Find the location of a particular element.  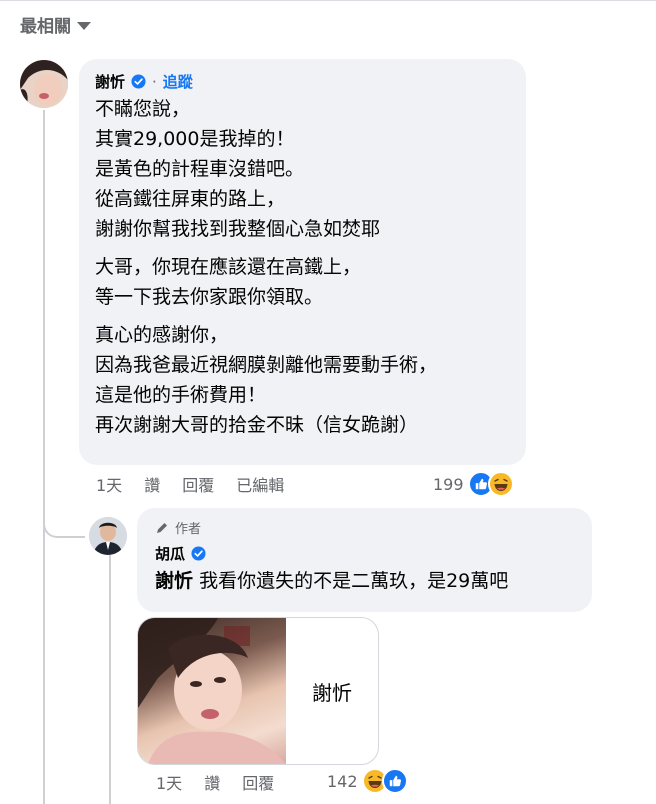

reply-author: 胡瓜 is located at coordinates (170, 553).